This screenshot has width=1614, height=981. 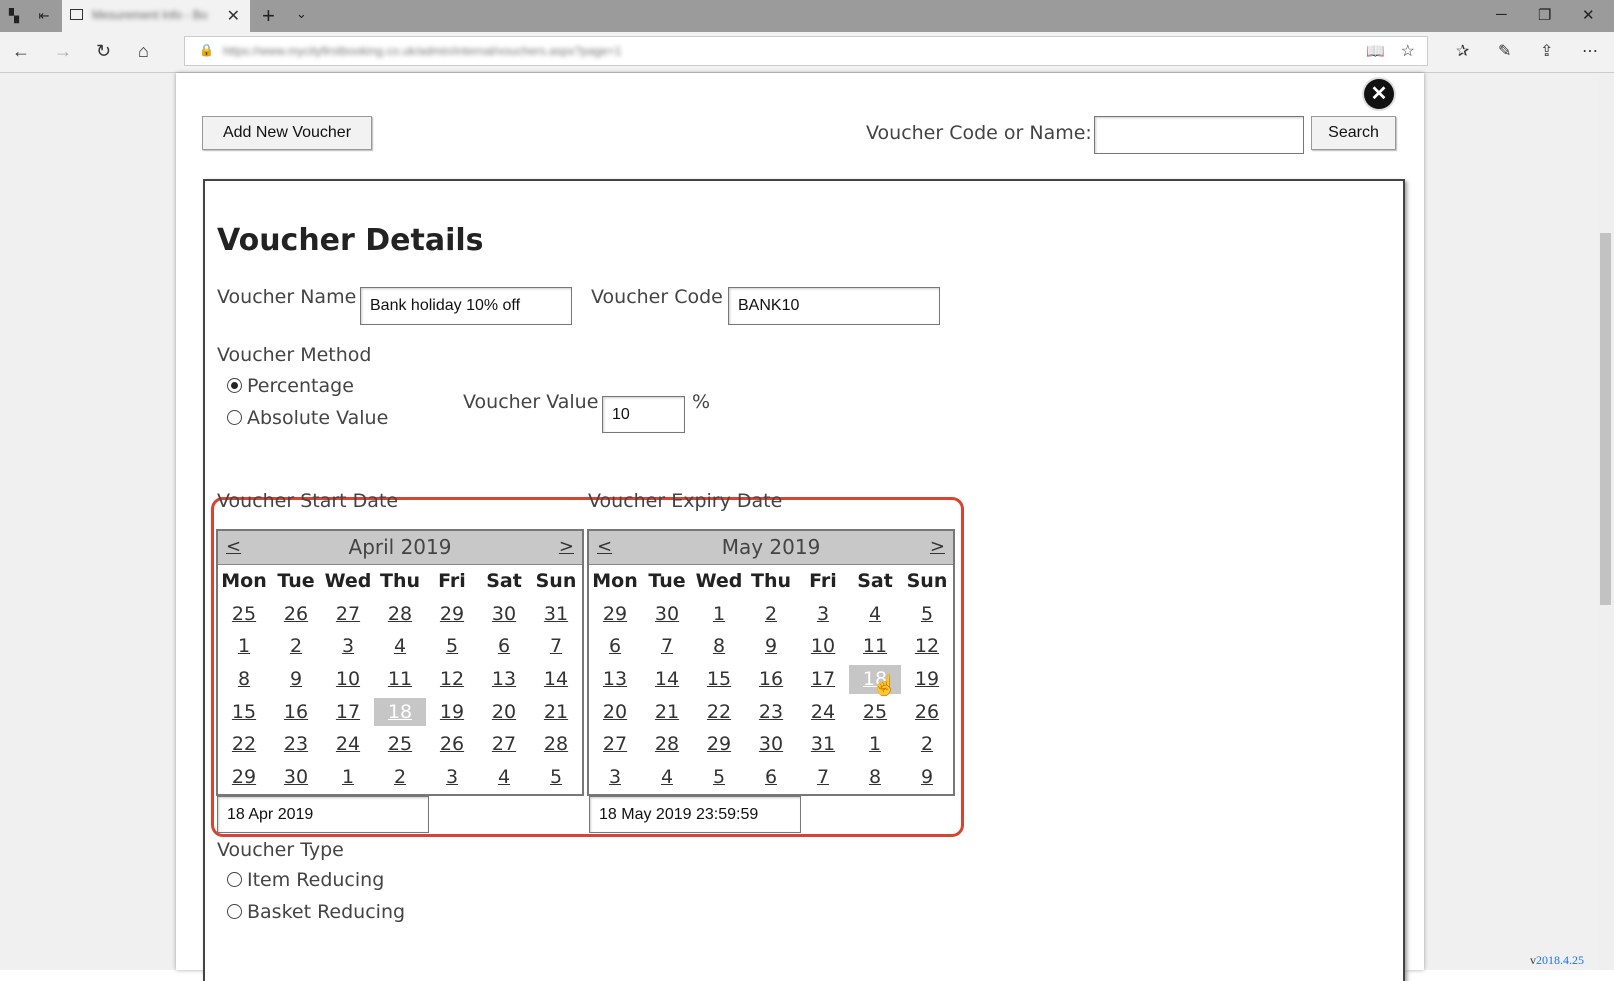 What do you see at coordinates (301, 14) in the screenshot?
I see `chevron-down-icon: ⌄` at bounding box center [301, 14].